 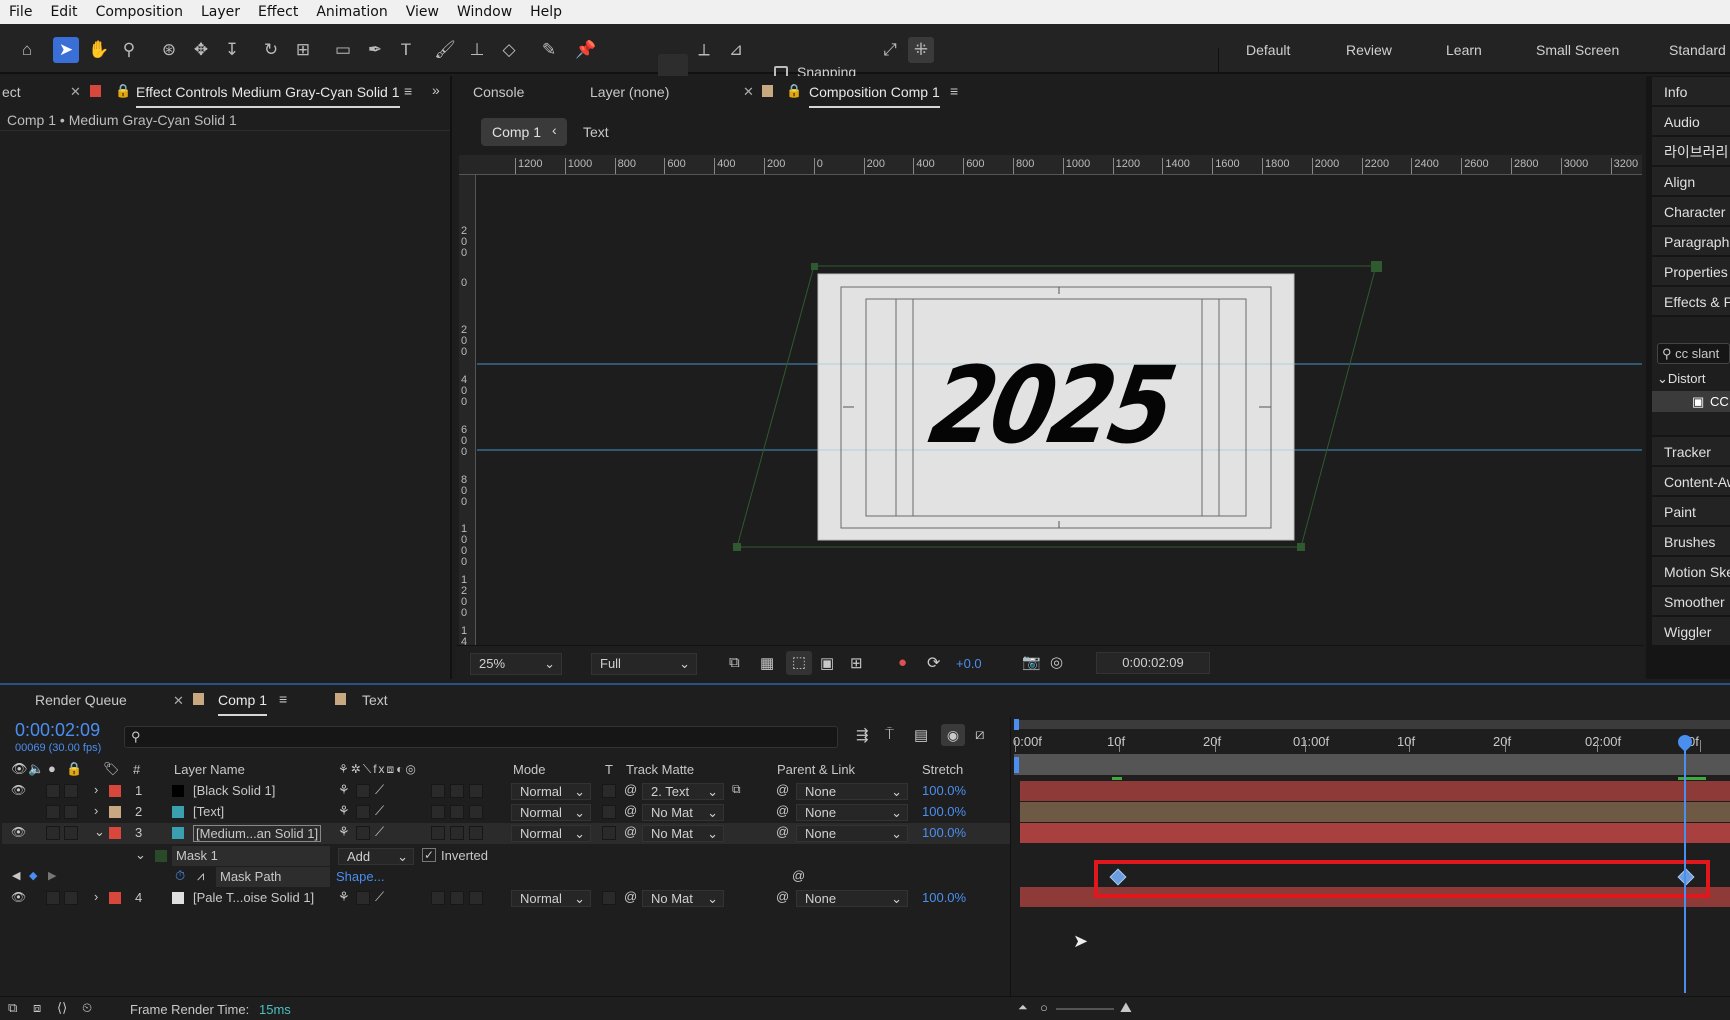 I want to click on panel-smoother: Smoother, so click(x=1691, y=602).